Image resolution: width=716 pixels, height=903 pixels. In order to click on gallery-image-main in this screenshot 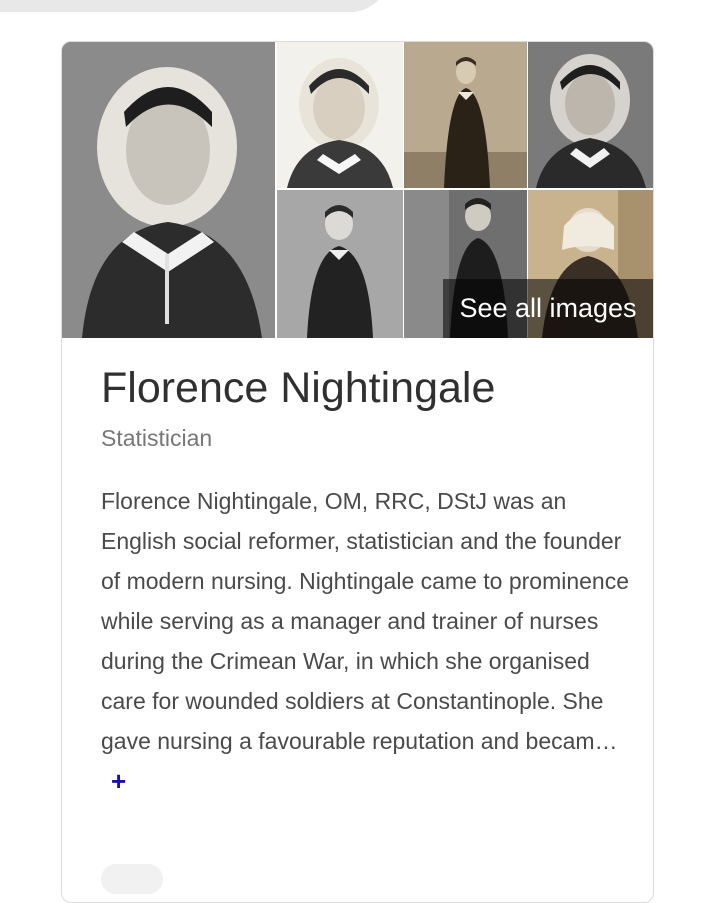, I will do `click(168, 190)`.